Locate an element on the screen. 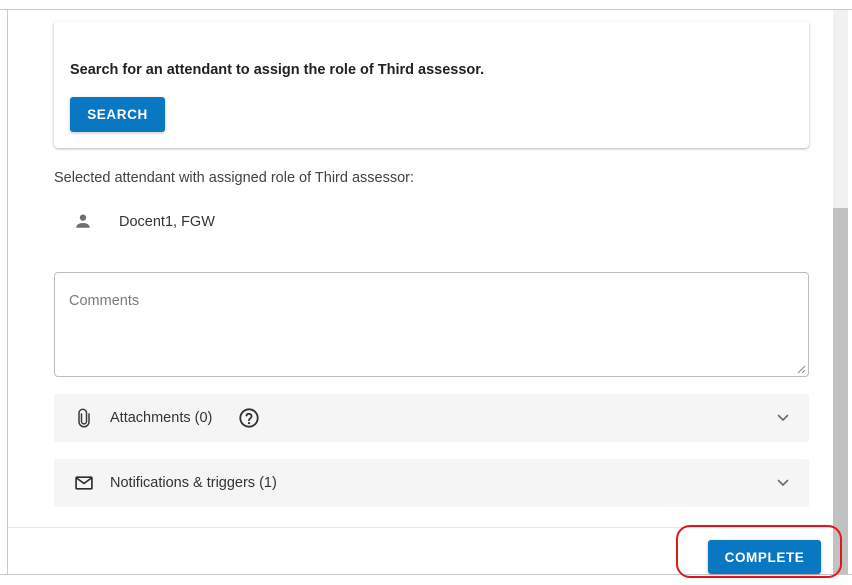 The image size is (852, 585). selected-attendant-name: Docent1, FGW is located at coordinates (167, 222).